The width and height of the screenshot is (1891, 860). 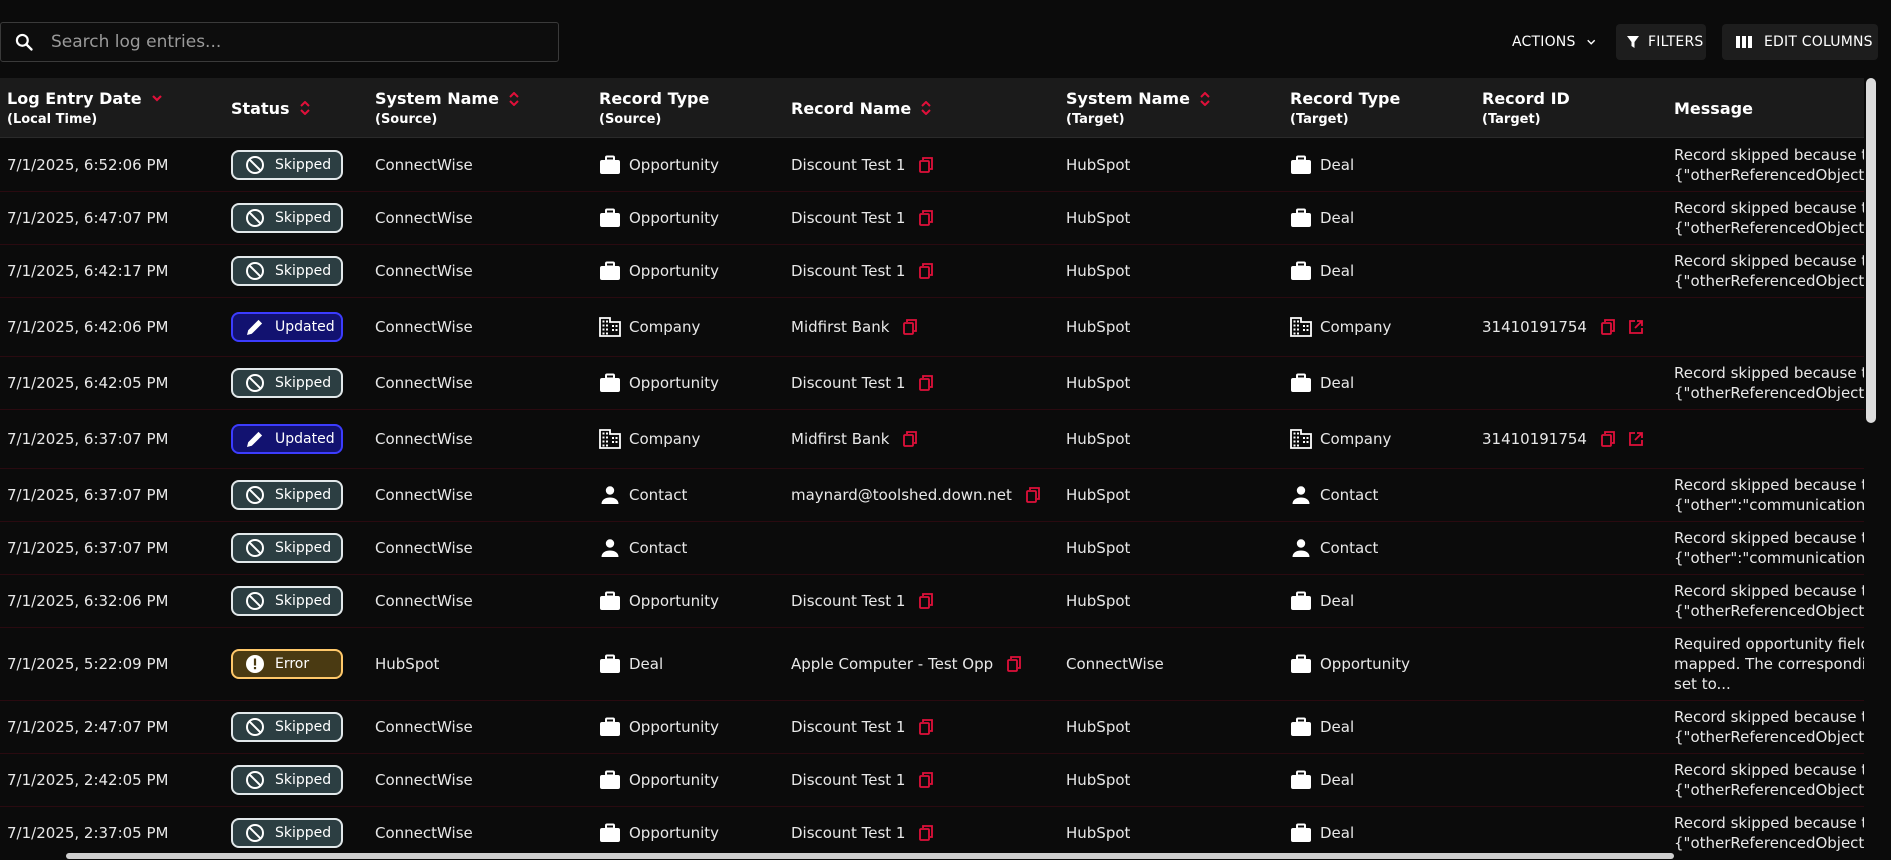 What do you see at coordinates (659, 271) in the screenshot?
I see `source-record-type: Opportunity` at bounding box center [659, 271].